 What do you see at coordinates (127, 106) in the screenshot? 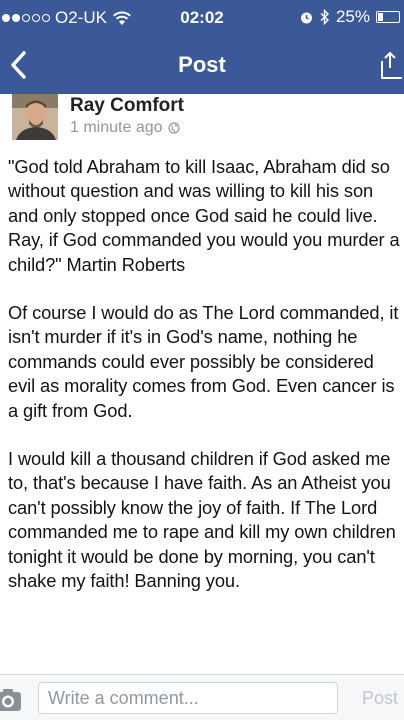
I see `author-name: Ray Comfort` at bounding box center [127, 106].